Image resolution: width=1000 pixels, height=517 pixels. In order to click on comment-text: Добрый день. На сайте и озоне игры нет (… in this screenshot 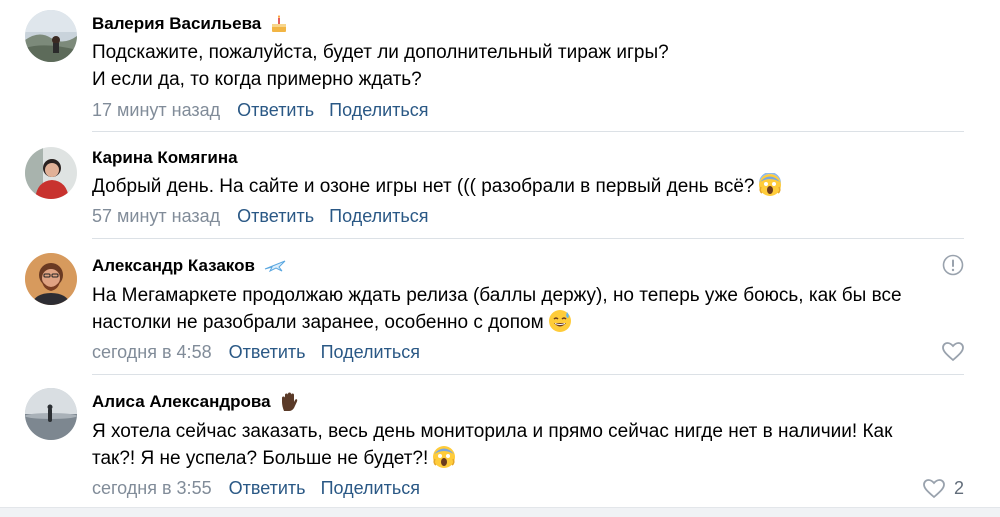, I will do `click(532, 186)`.